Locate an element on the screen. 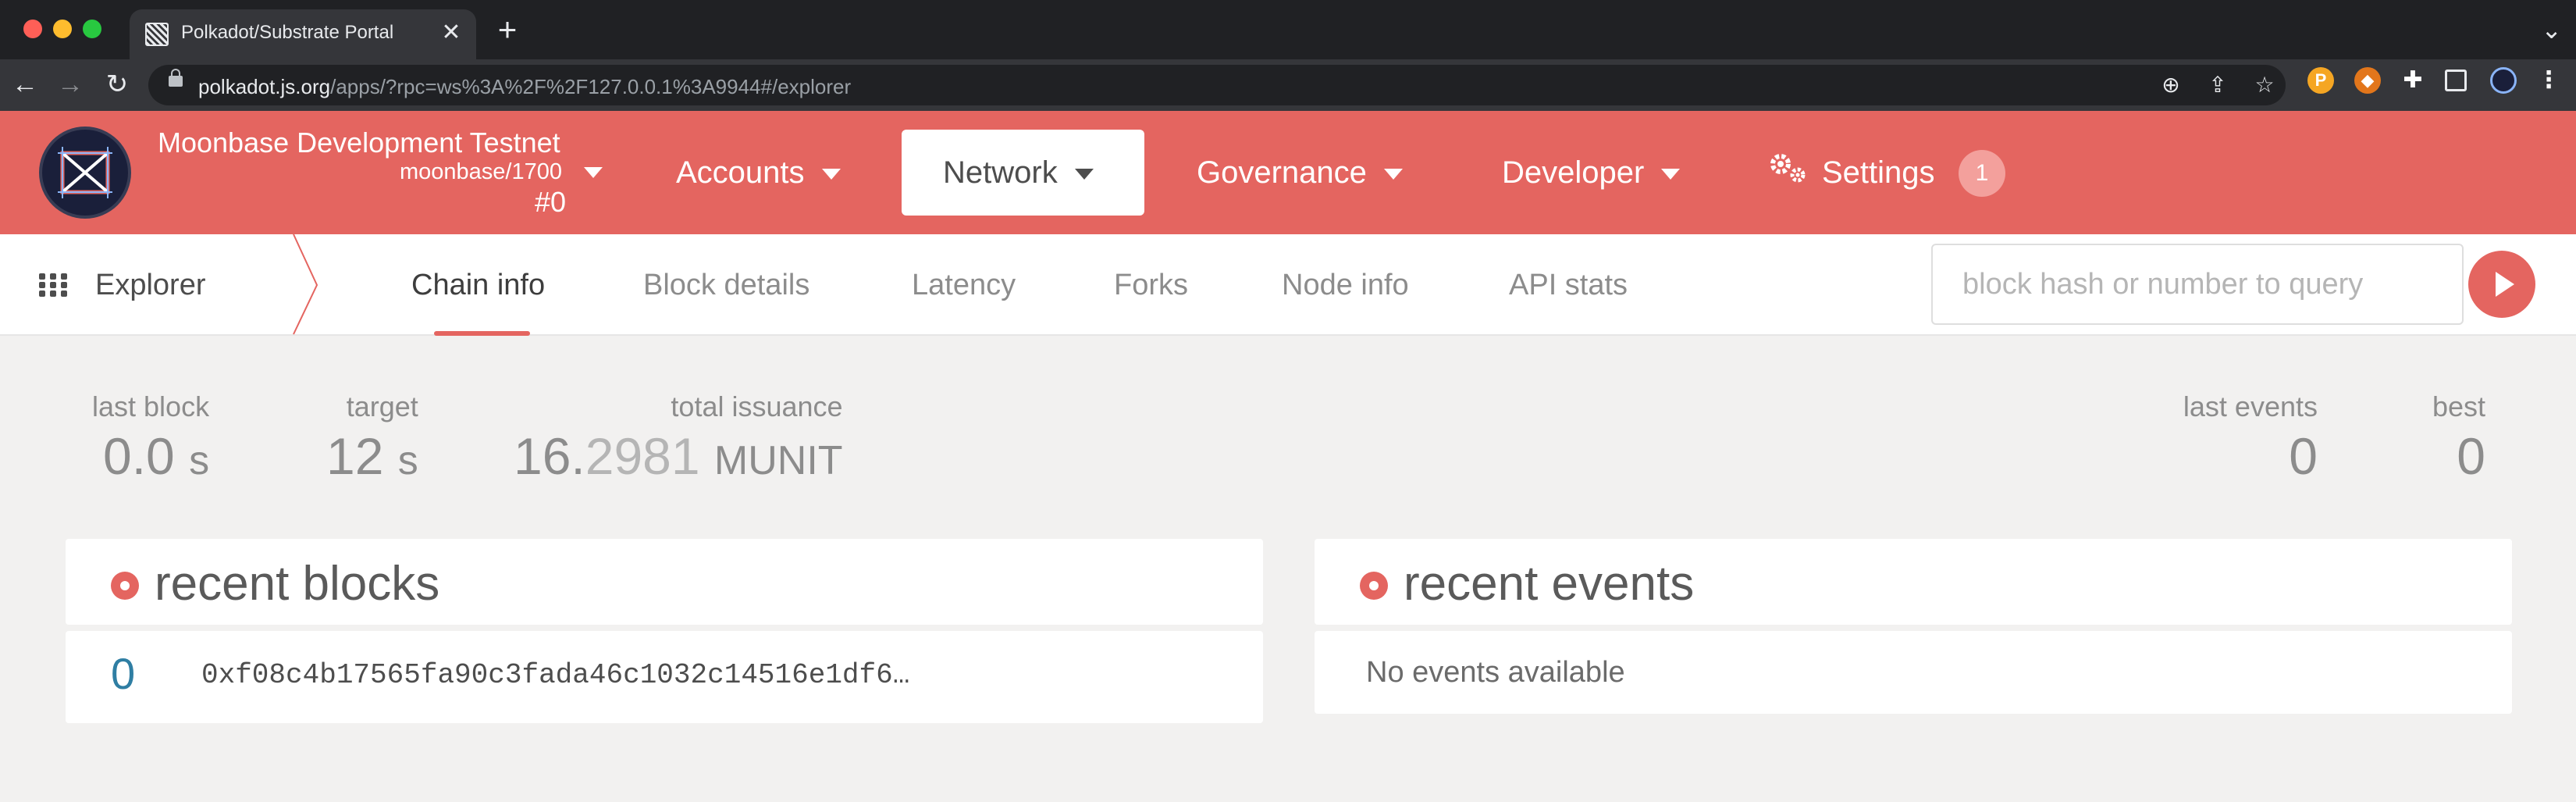 This screenshot has width=2576, height=802. tab-api-stats: API stats is located at coordinates (1568, 285).